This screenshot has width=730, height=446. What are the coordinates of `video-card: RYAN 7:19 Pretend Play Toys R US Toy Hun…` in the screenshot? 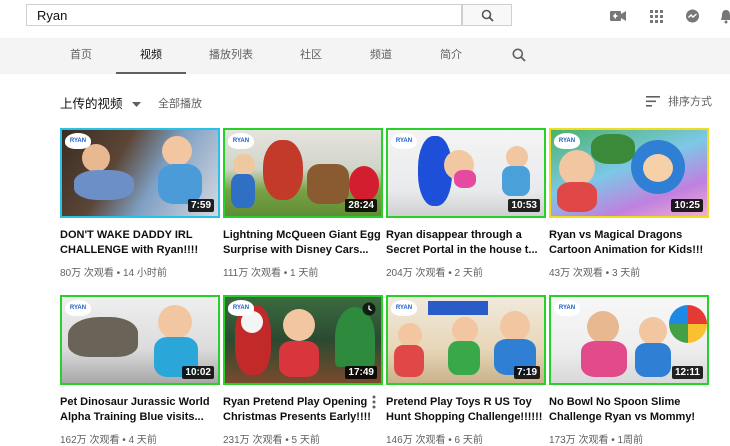 It's located at (466, 370).